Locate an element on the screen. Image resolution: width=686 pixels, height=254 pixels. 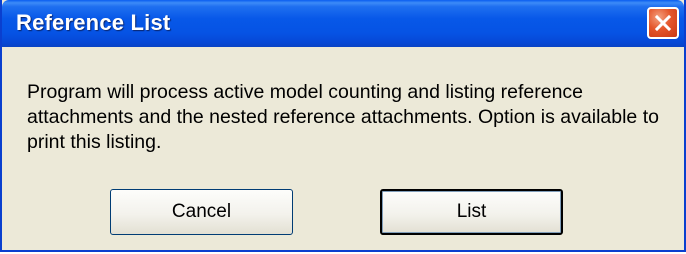
close-x-icon is located at coordinates (663, 23).